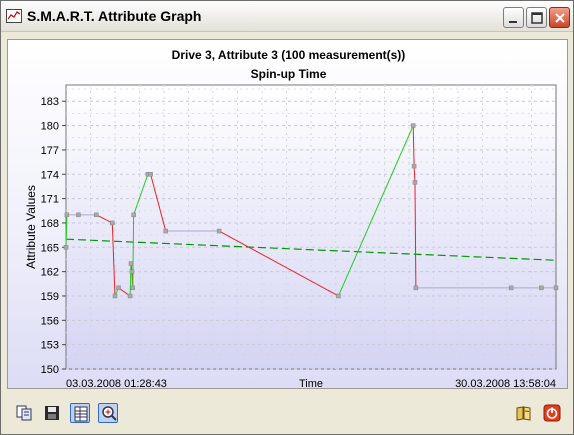 The height and width of the screenshot is (435, 574). Describe the element at coordinates (14, 16) in the screenshot. I see `chart-app-icon` at that location.